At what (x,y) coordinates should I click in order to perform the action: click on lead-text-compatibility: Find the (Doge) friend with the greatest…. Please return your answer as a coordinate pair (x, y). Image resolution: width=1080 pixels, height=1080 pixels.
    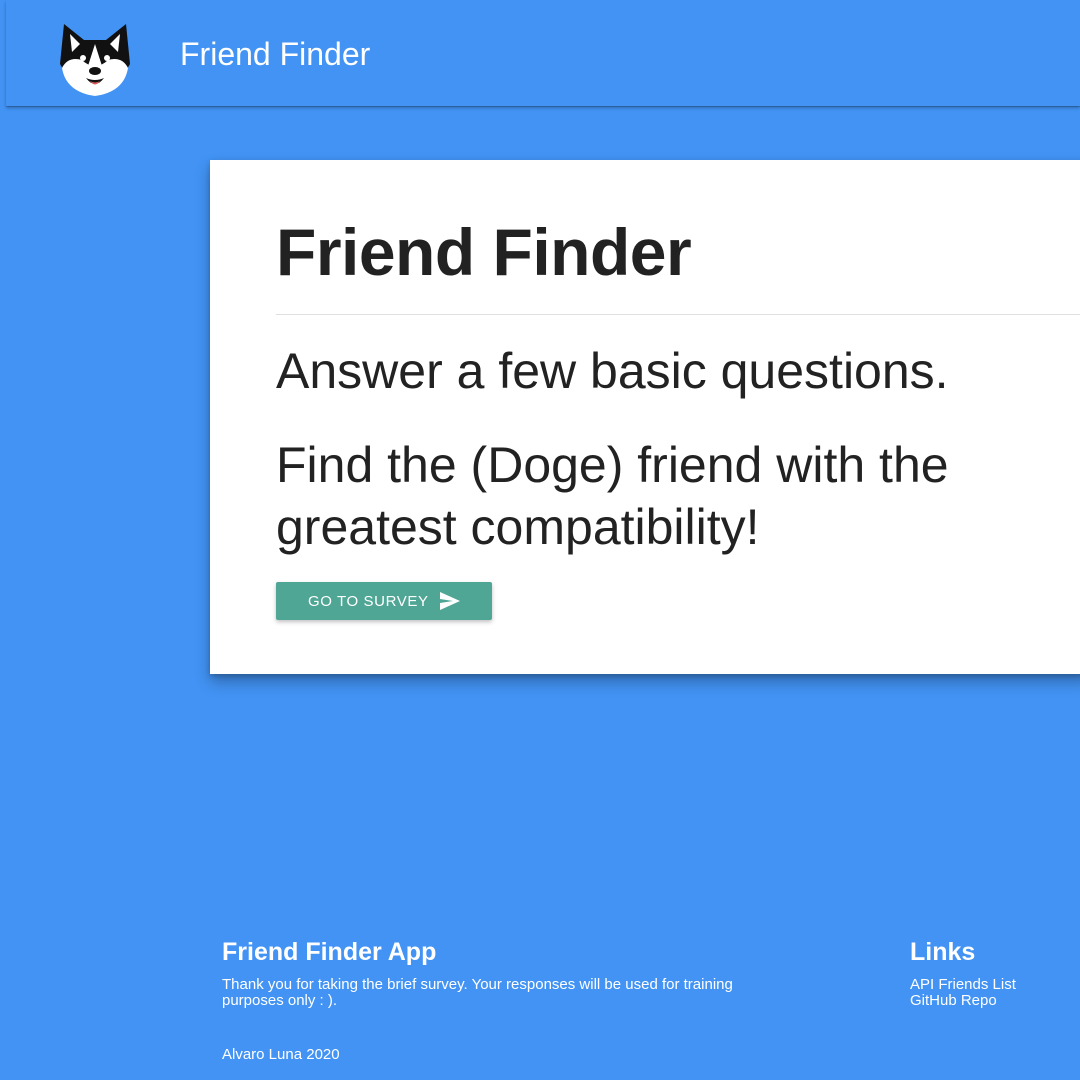
    Looking at the image, I should click on (612, 496).